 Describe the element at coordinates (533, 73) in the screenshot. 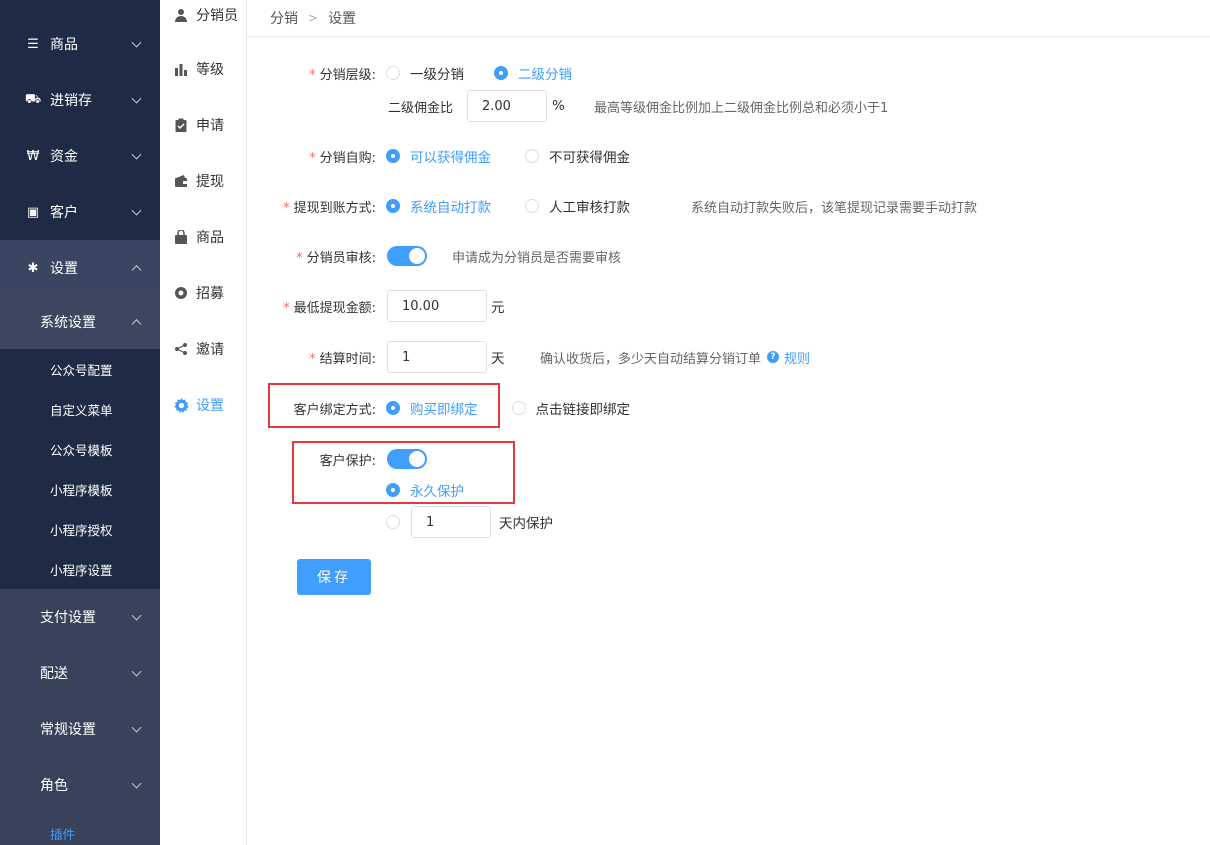

I see `radio-level-two: 二级分销` at that location.